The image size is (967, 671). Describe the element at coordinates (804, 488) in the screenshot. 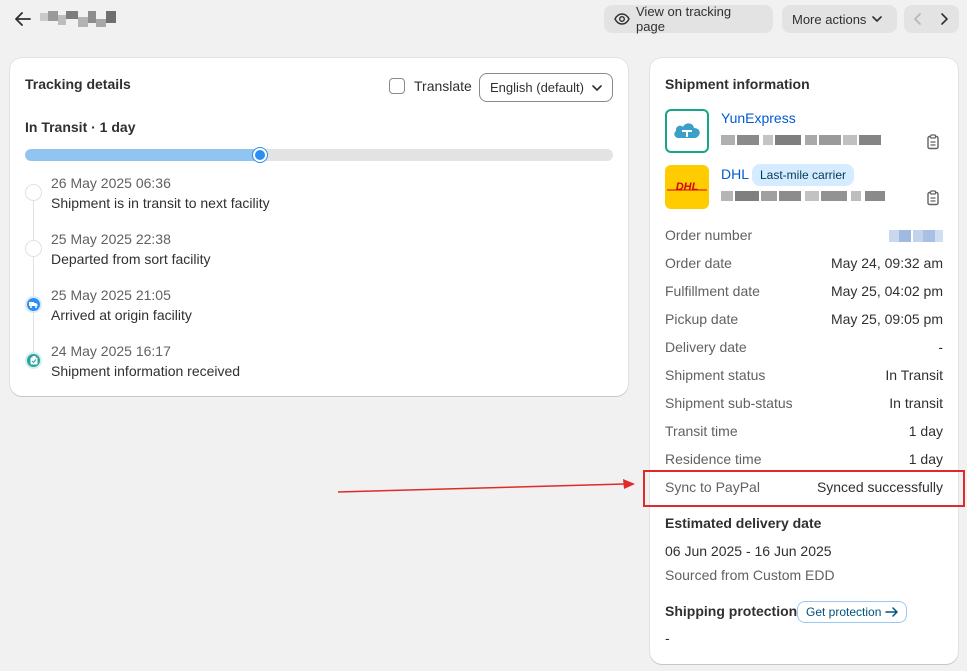

I see `annotation-highlight-box` at that location.